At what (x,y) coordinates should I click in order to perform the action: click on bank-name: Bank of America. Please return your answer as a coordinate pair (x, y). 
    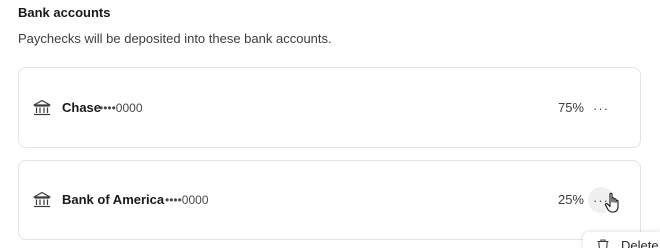
    Looking at the image, I should click on (113, 199).